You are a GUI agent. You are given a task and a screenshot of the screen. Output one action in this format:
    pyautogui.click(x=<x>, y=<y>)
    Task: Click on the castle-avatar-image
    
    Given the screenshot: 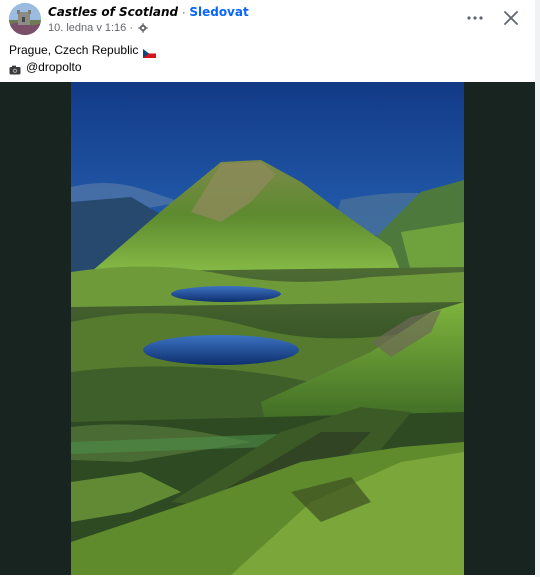 What is the action you would take?
    pyautogui.click(x=25, y=19)
    